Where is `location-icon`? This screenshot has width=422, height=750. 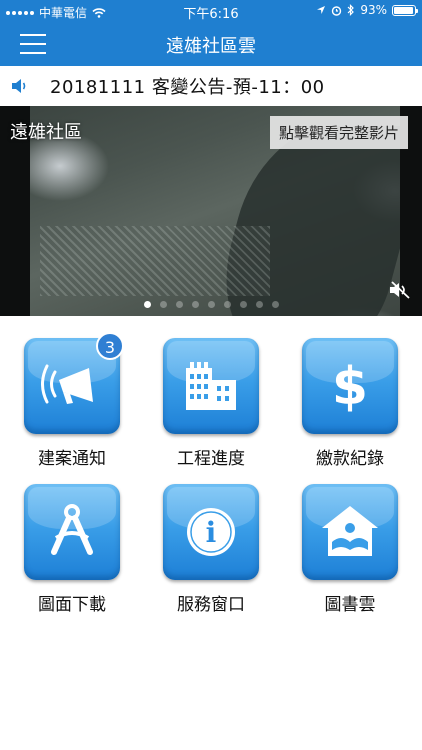
location-icon is located at coordinates (321, 10).